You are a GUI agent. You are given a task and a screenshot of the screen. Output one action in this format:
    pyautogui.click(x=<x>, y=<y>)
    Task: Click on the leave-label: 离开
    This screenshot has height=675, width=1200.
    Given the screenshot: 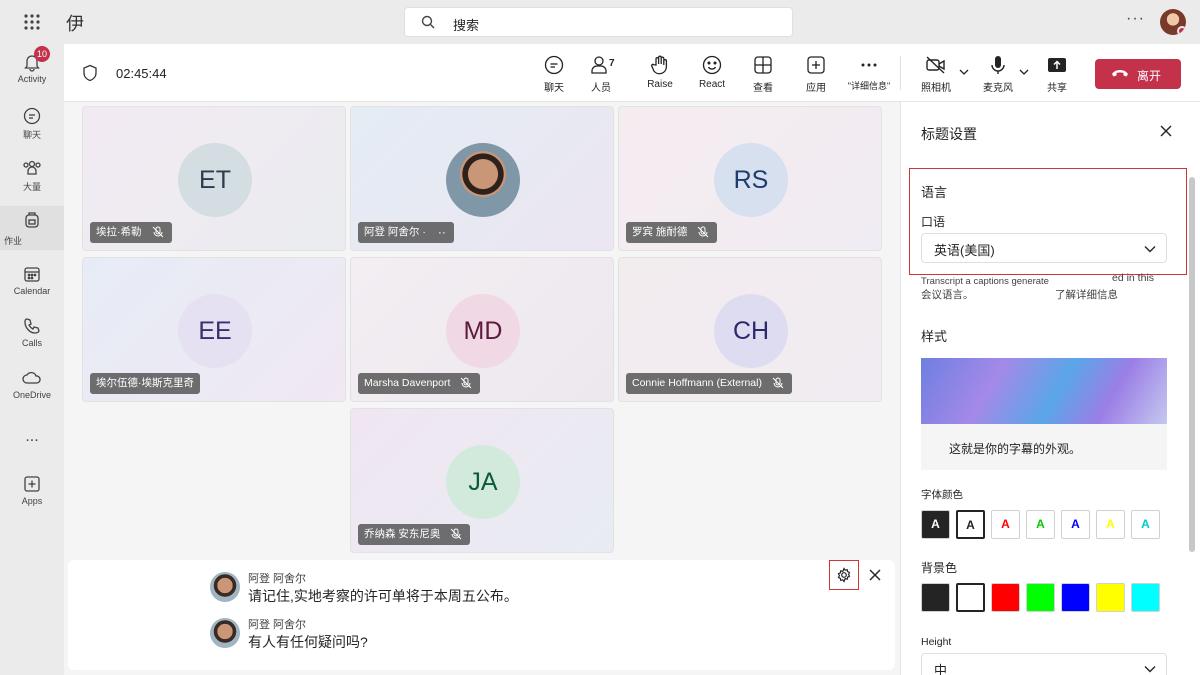 What is the action you would take?
    pyautogui.click(x=1149, y=76)
    